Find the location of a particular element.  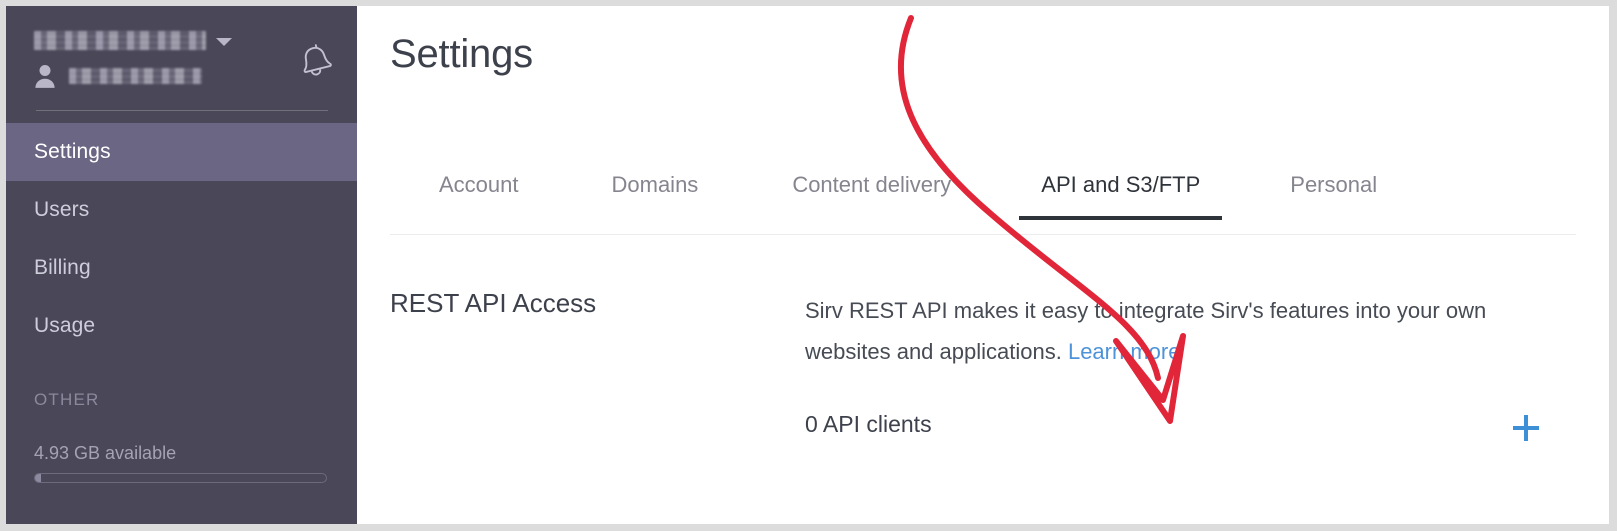

sidebar-item-label: Usage is located at coordinates (65, 325).